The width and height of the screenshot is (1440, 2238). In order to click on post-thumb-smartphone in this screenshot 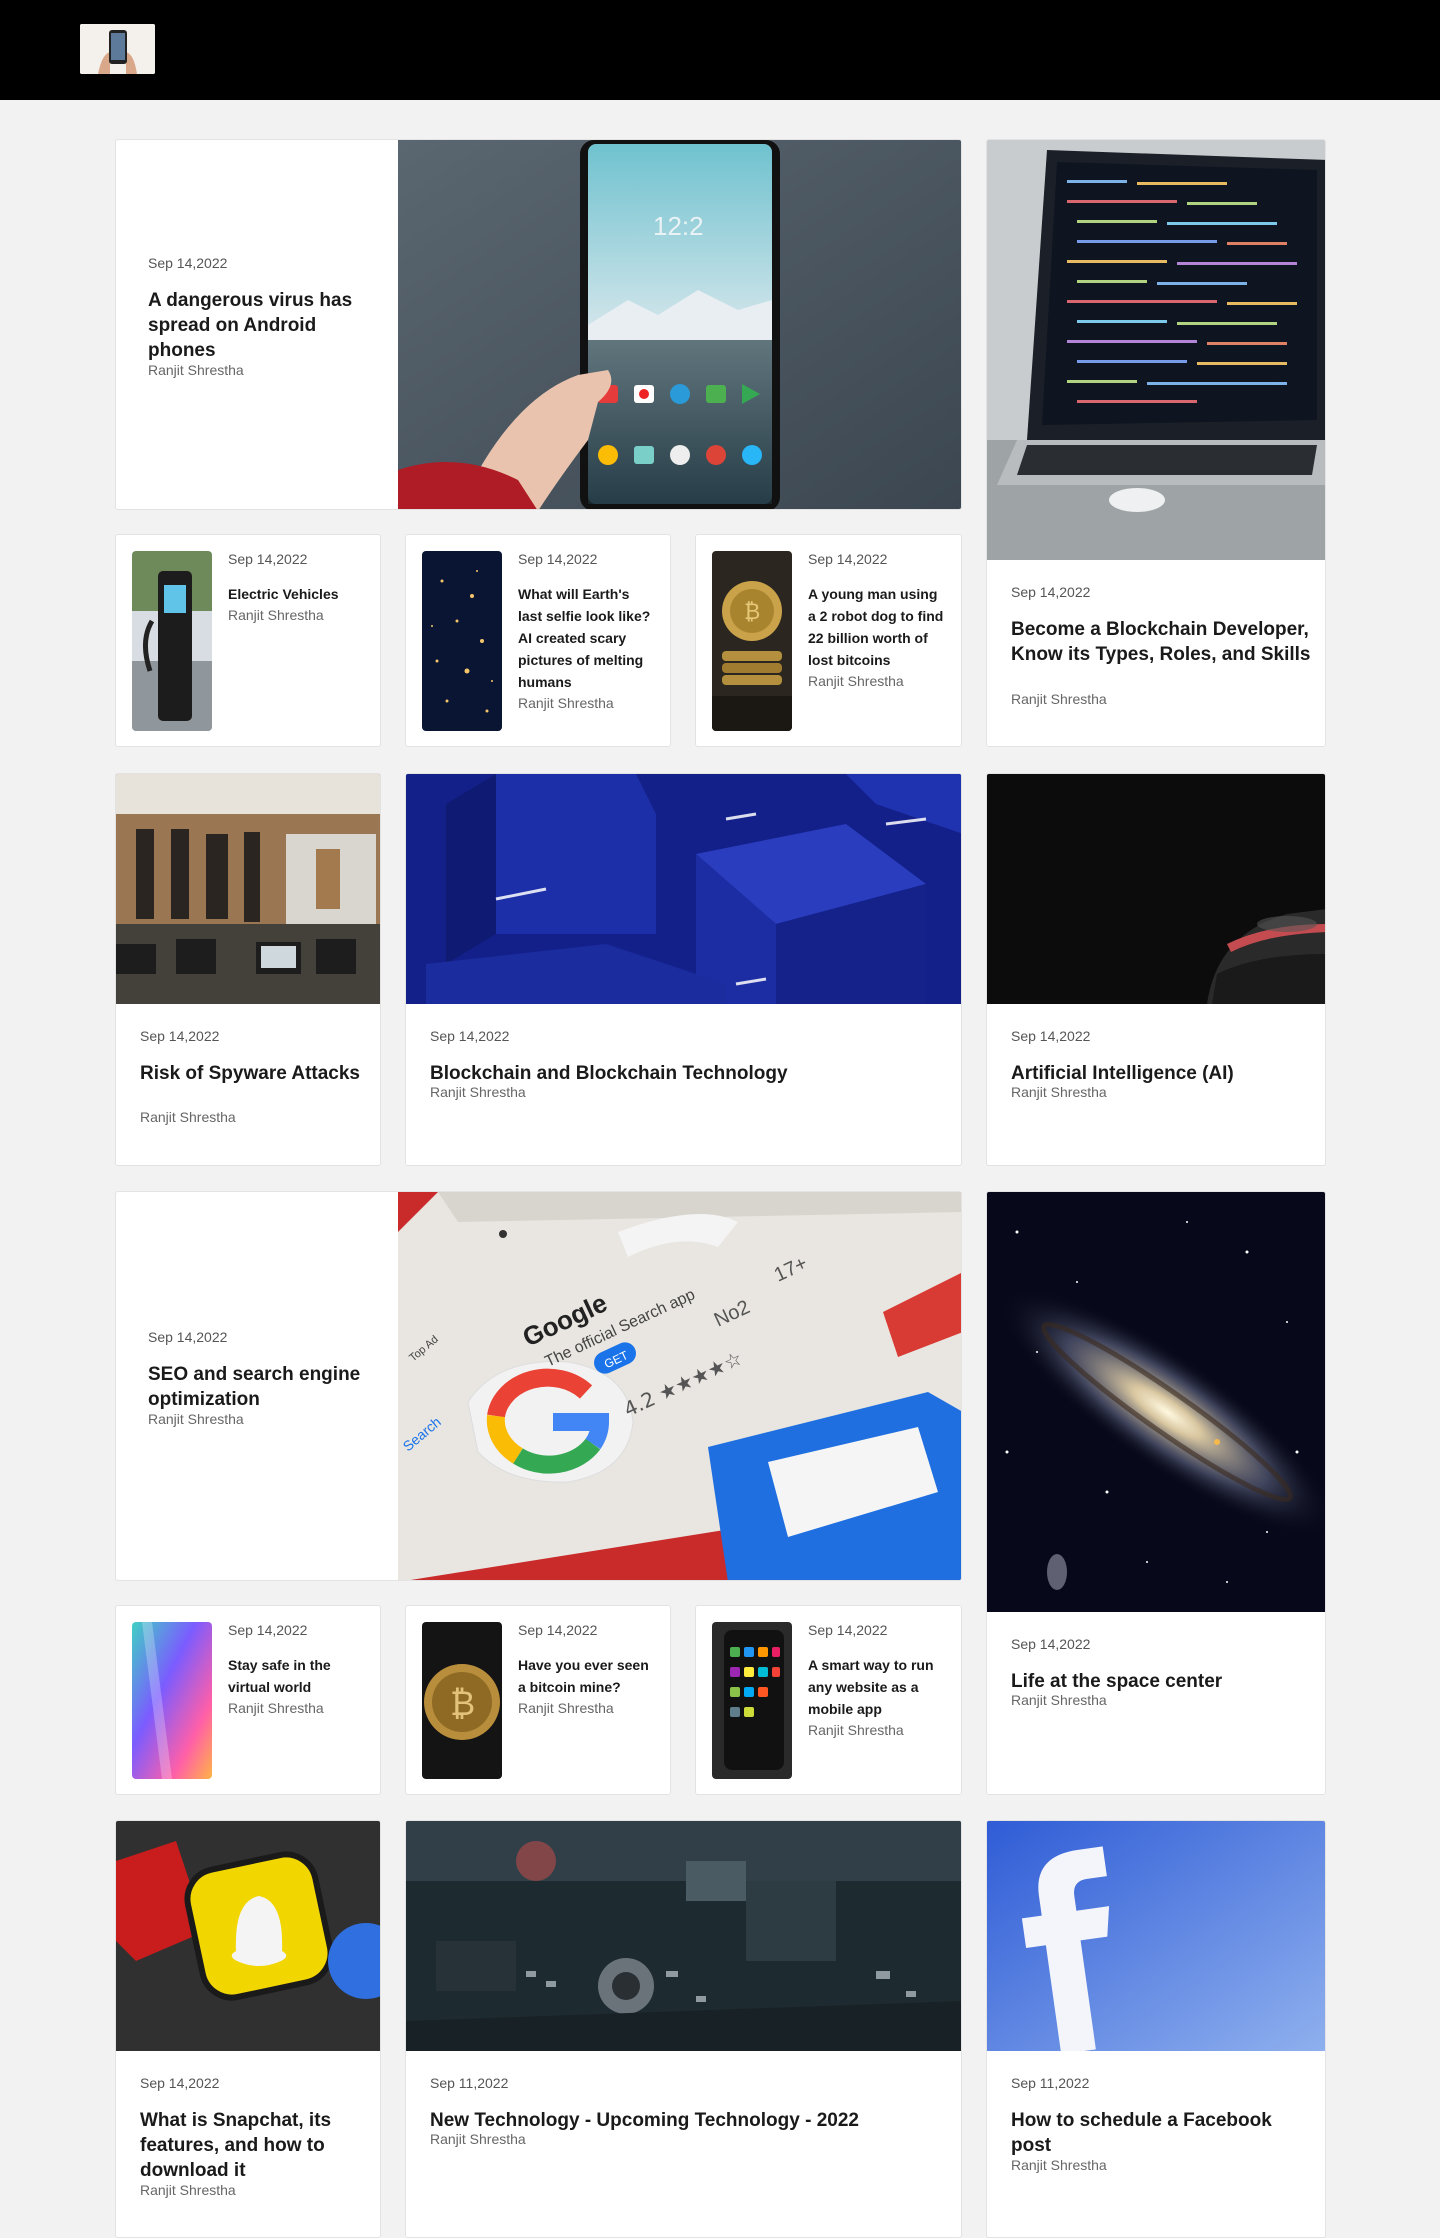, I will do `click(752, 1700)`.